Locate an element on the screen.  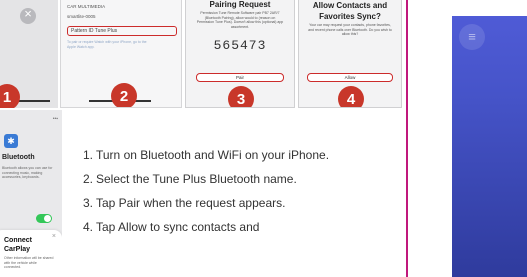
instruction-number: 3. is located at coordinates (88, 203).